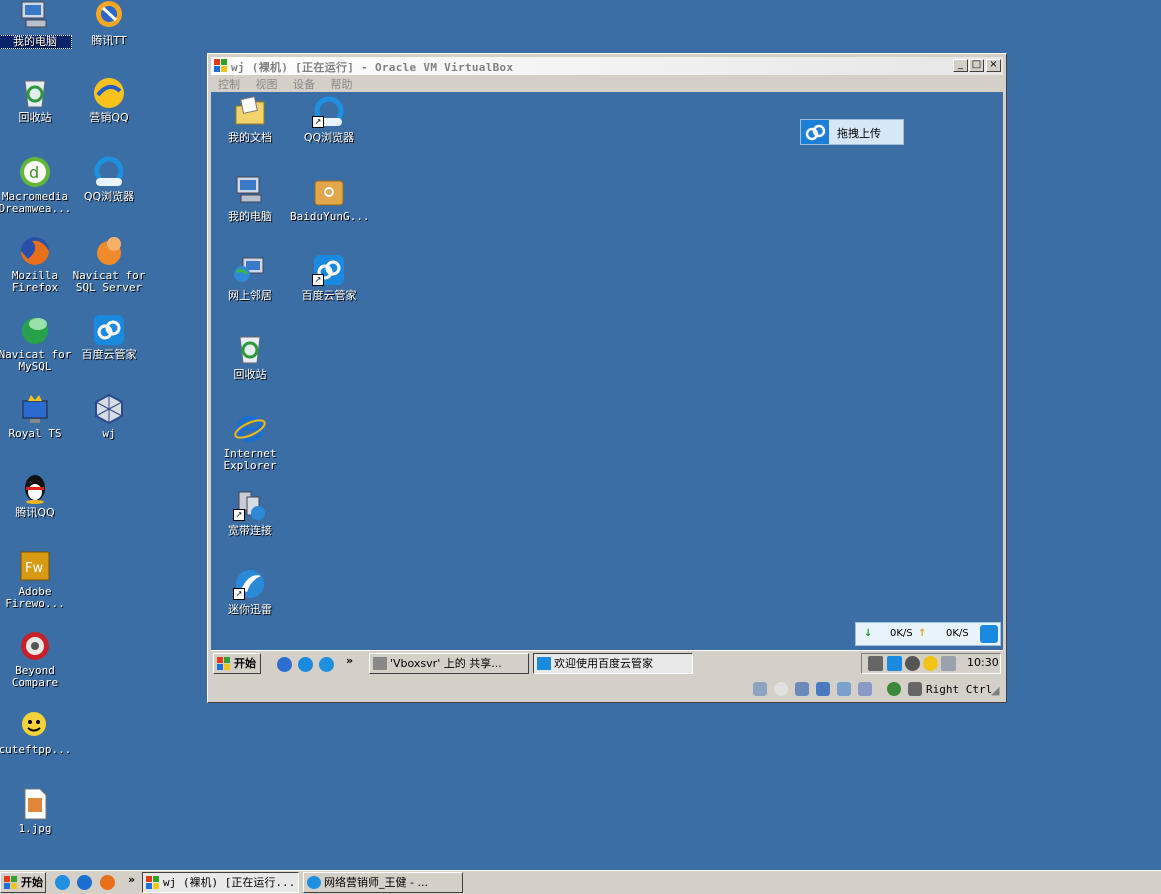  Describe the element at coordinates (329, 295) in the screenshot. I see `guest-icon-label: 百度云管家` at that location.